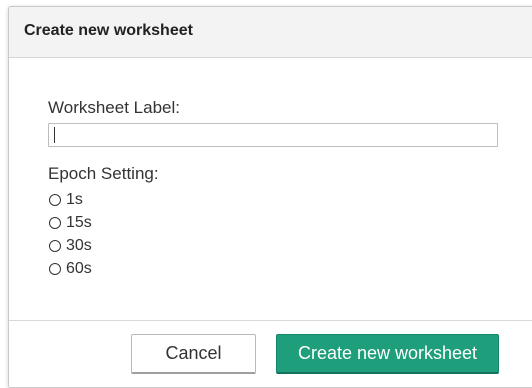  Describe the element at coordinates (387, 354) in the screenshot. I see `create-worksheet-button: Create new worksheet` at that location.